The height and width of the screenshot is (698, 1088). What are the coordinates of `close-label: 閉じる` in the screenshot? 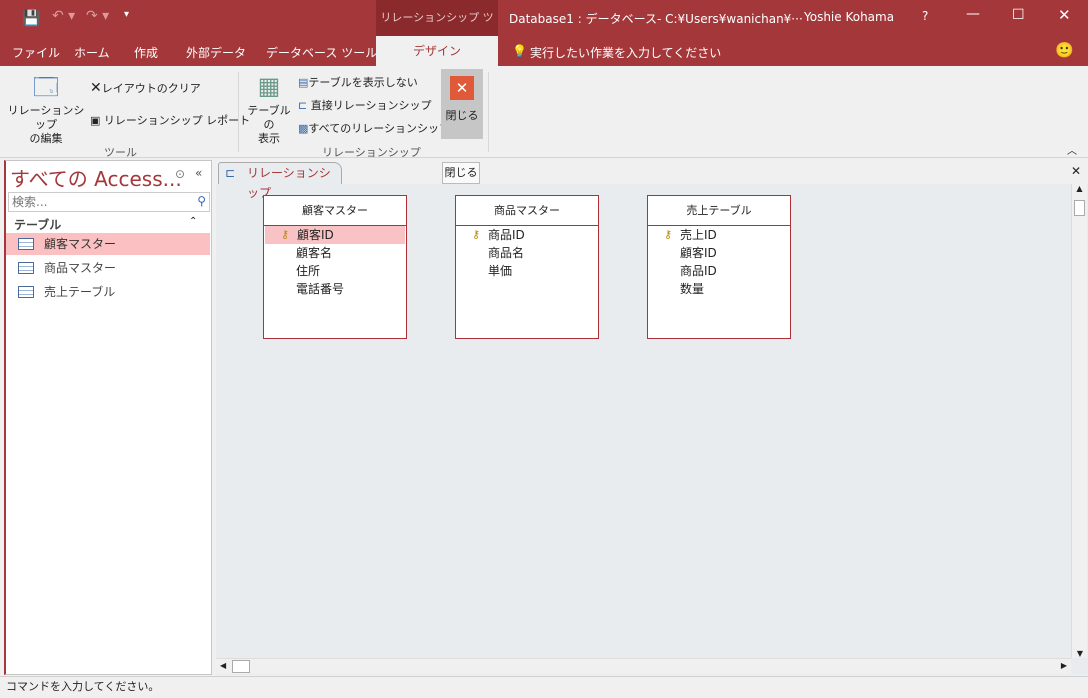 It's located at (462, 115).